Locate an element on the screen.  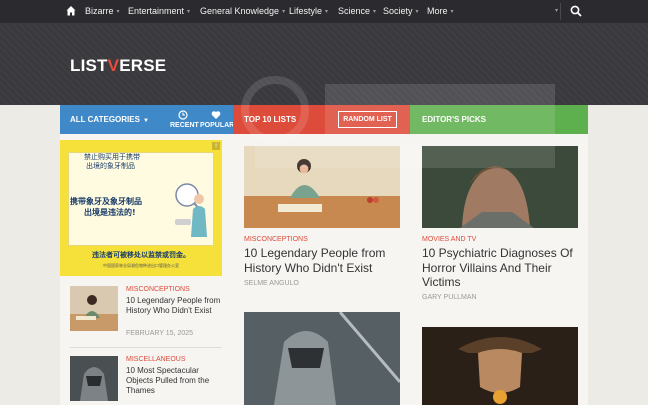
nav-label: Society is located at coordinates (398, 11).